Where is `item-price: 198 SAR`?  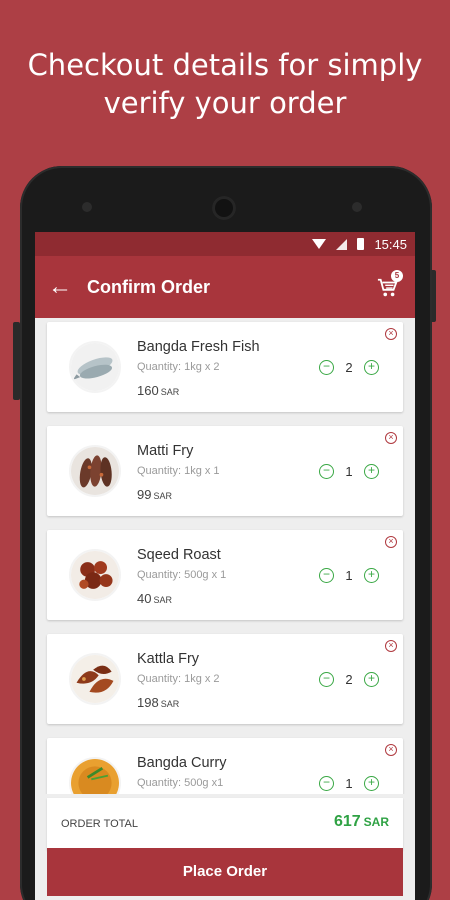
item-price: 198 SAR is located at coordinates (158, 702).